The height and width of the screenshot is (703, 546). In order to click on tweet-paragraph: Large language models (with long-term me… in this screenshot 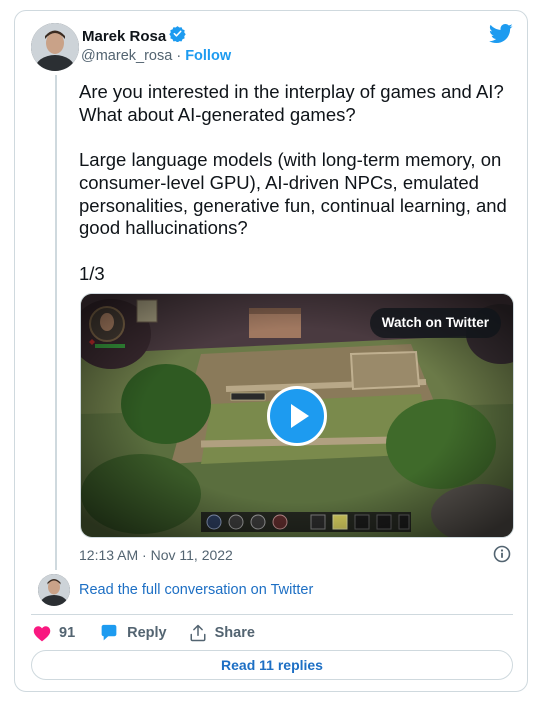, I will do `click(293, 194)`.